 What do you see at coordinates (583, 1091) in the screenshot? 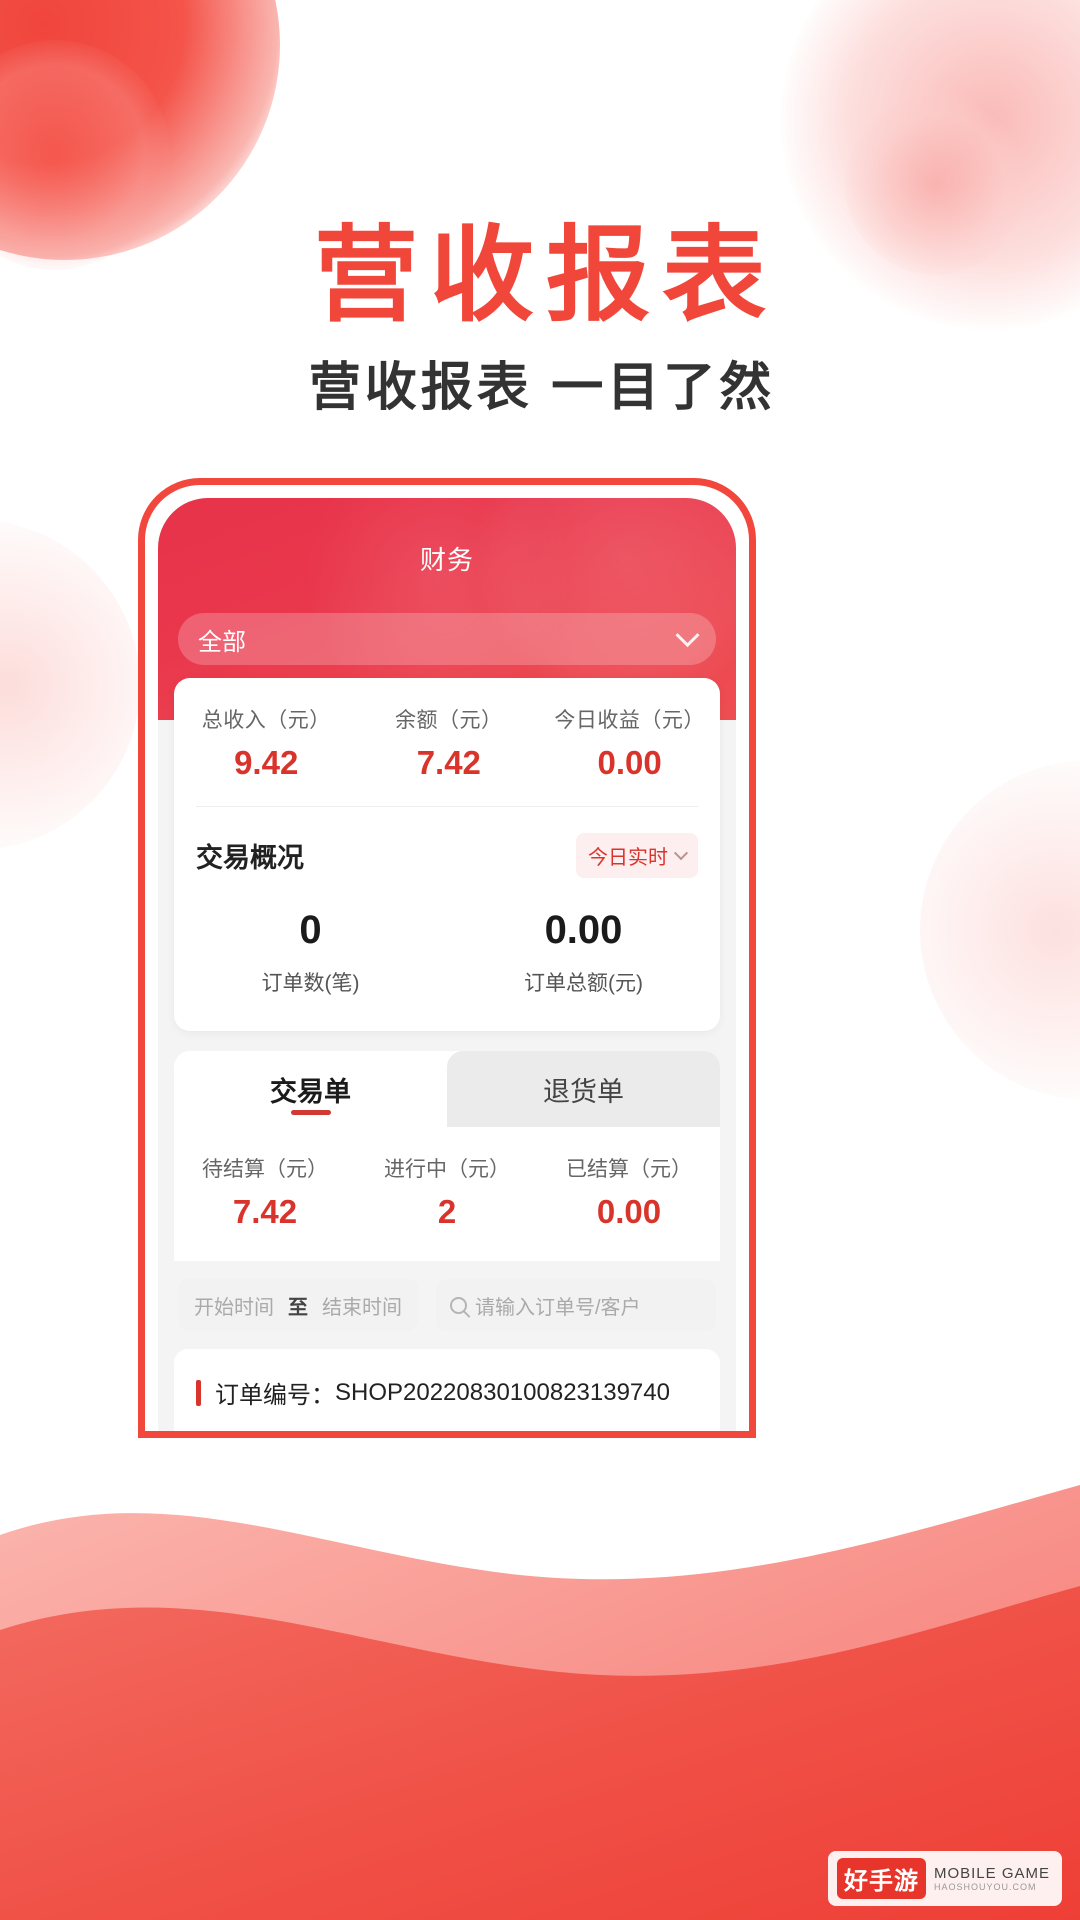
I see `tab-label: 退货单` at bounding box center [583, 1091].